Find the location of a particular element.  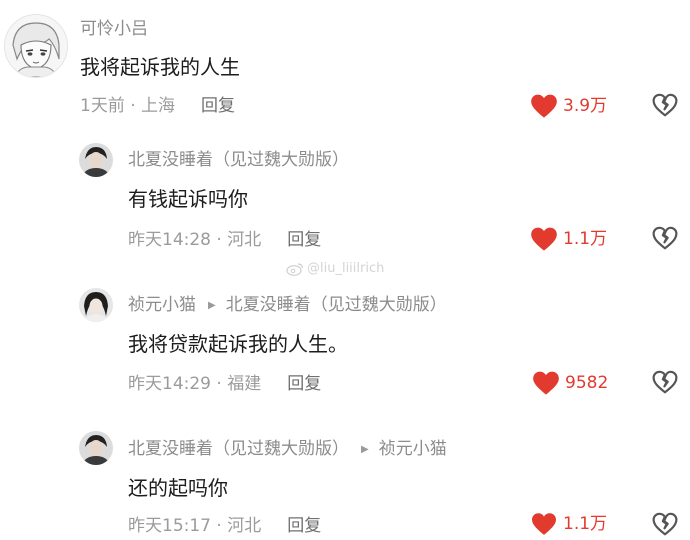

comment-text: 还的起吗你 is located at coordinates (178, 488).